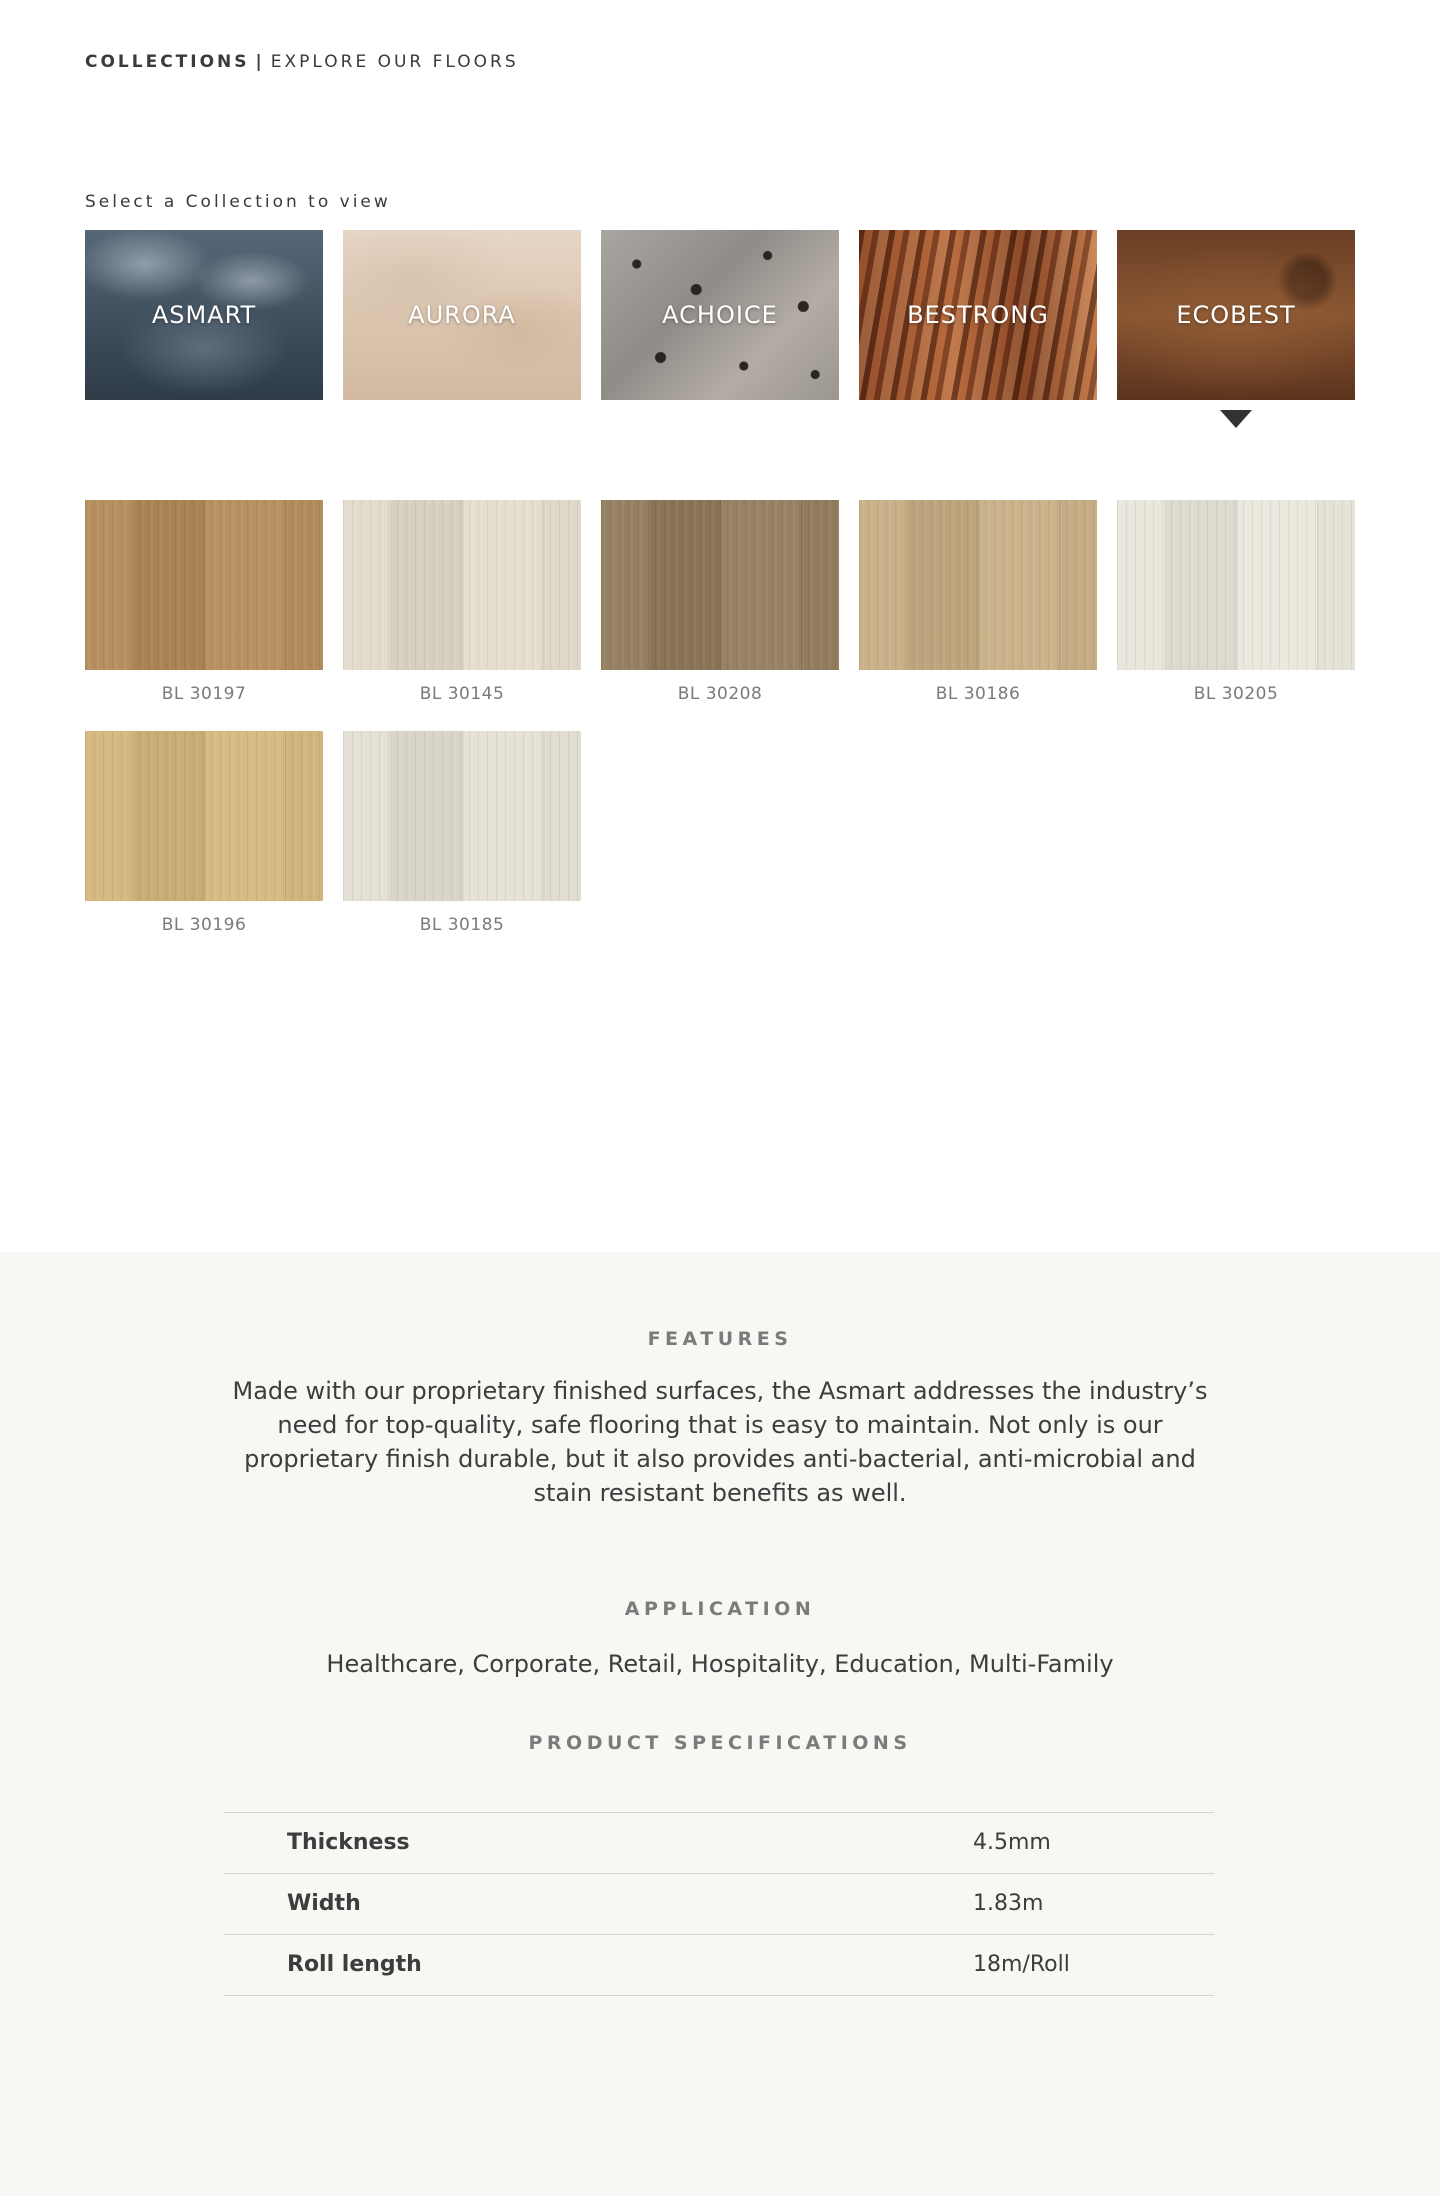 The width and height of the screenshot is (1440, 2196). Describe the element at coordinates (720, 1339) in the screenshot. I see `features-heading: FEATURES` at that location.